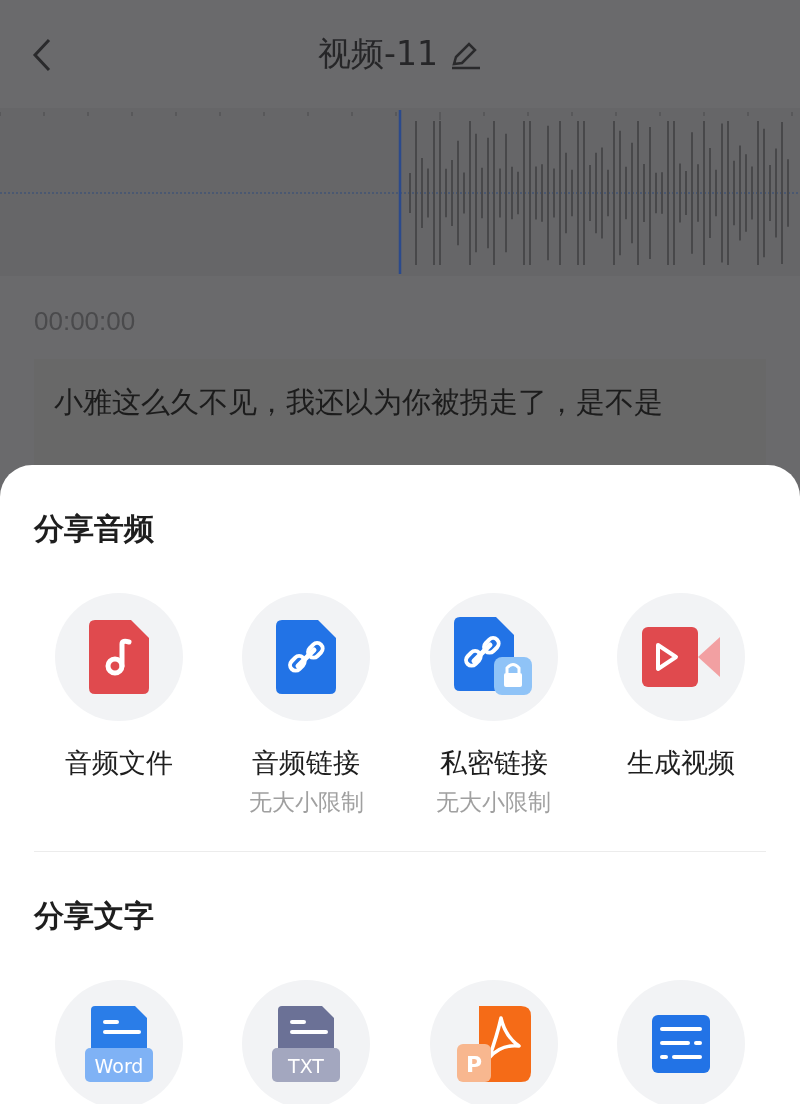 The height and width of the screenshot is (1104, 800). What do you see at coordinates (493, 657) in the screenshot?
I see `locked-link-file-icon` at bounding box center [493, 657].